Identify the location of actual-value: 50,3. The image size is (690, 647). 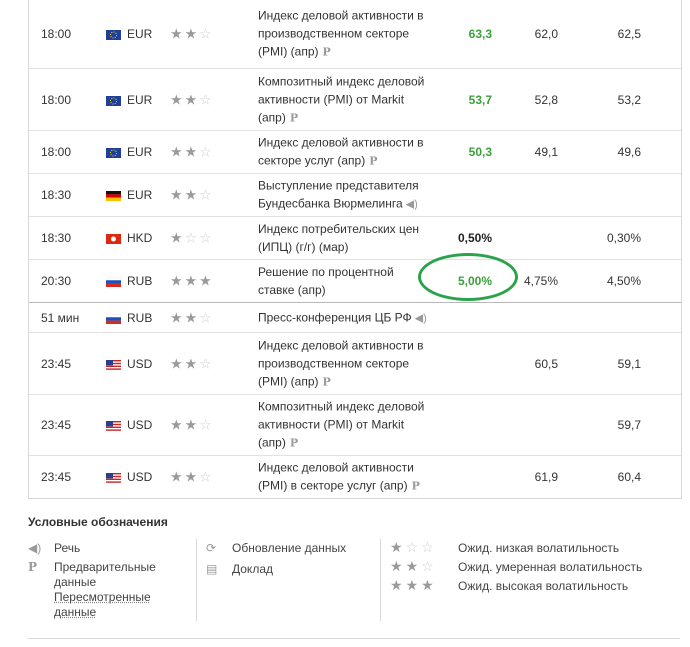
(480, 152).